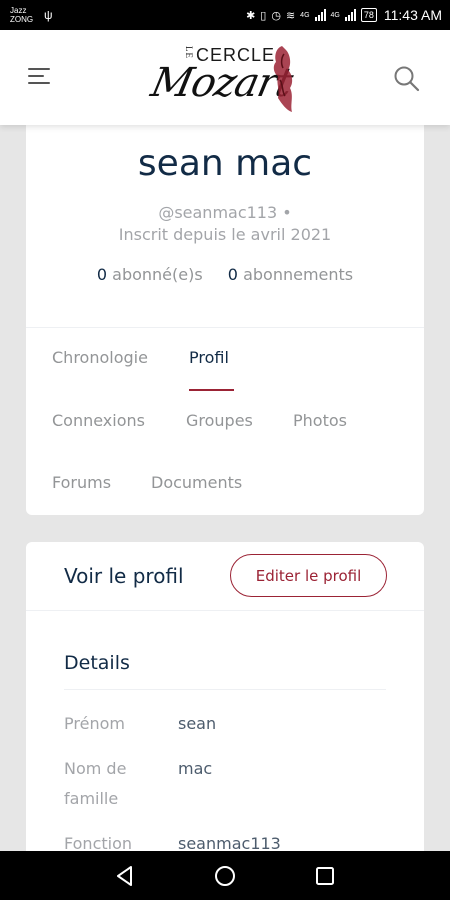 Image resolution: width=450 pixels, height=900 pixels. Describe the element at coordinates (195, 768) in the screenshot. I see `field-value-nom: mac` at that location.